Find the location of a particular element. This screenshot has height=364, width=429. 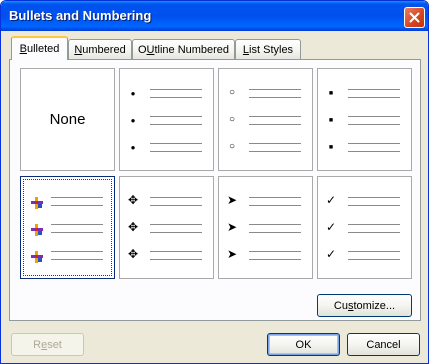

ok-label: OK is located at coordinates (303, 344).